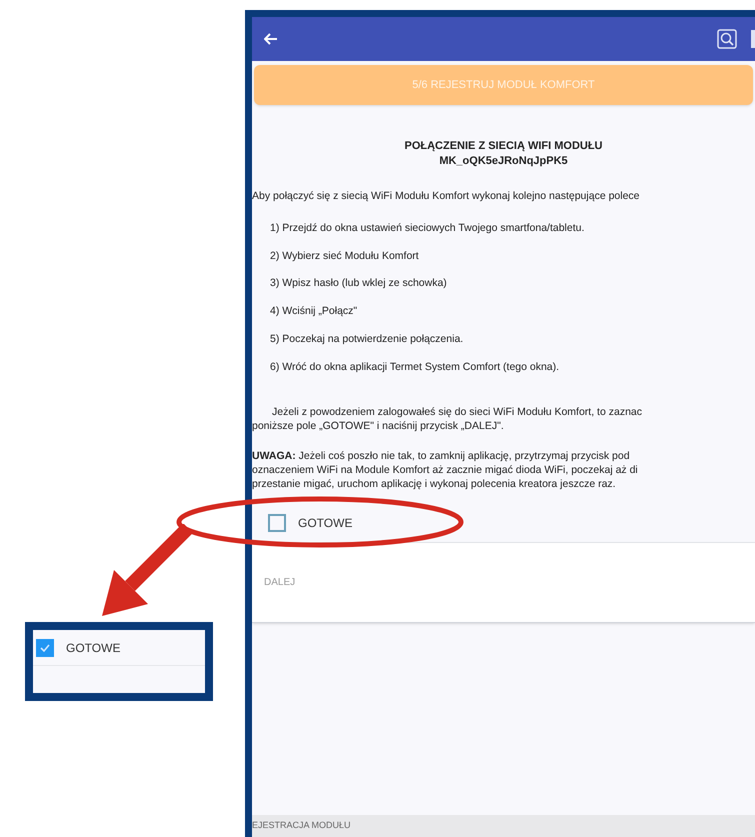 The width and height of the screenshot is (755, 837). Describe the element at coordinates (446, 196) in the screenshot. I see `instruction-text: Aby połączyć się z siecią WiFi Modułu Komfort wykonaj kolejno następujące polece` at that location.